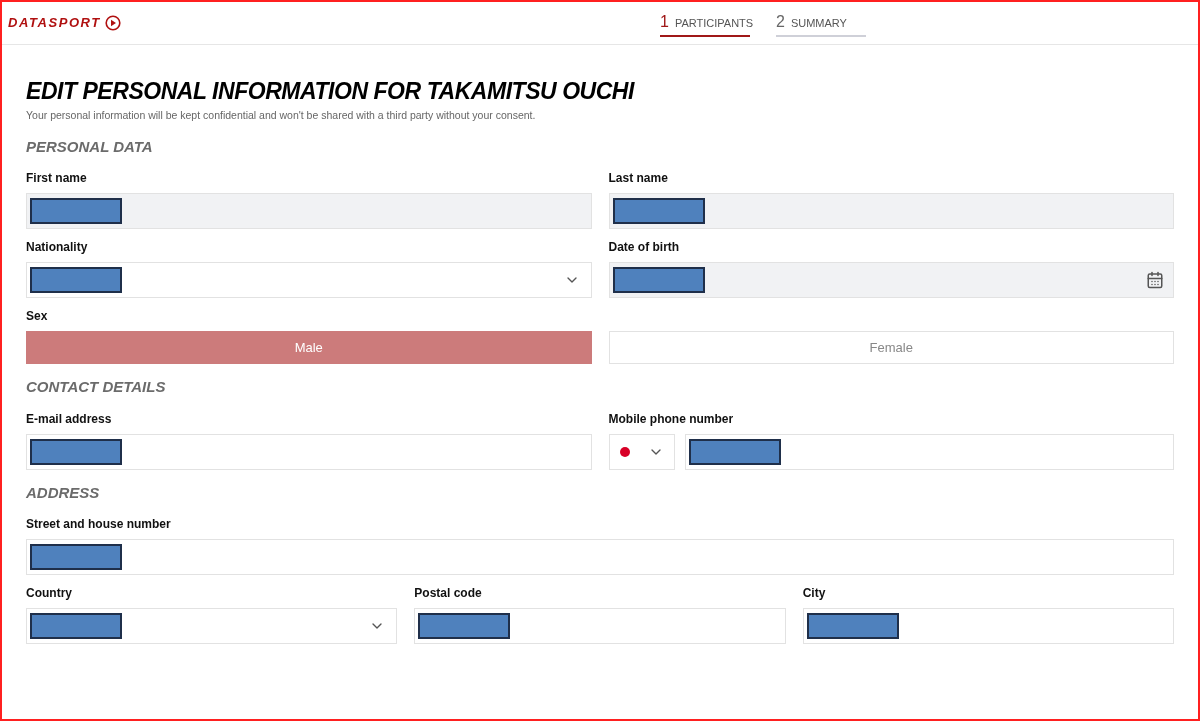 This screenshot has width=1200, height=721. I want to click on field-label: Mobile phone number, so click(671, 419).